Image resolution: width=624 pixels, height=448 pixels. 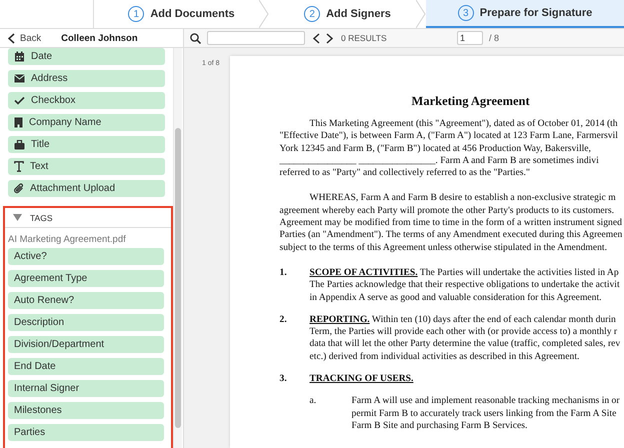 What do you see at coordinates (465, 344) in the screenshot?
I see `document-text-line: data that will let the other Party determine the value (traffic, completed sales, rev` at bounding box center [465, 344].